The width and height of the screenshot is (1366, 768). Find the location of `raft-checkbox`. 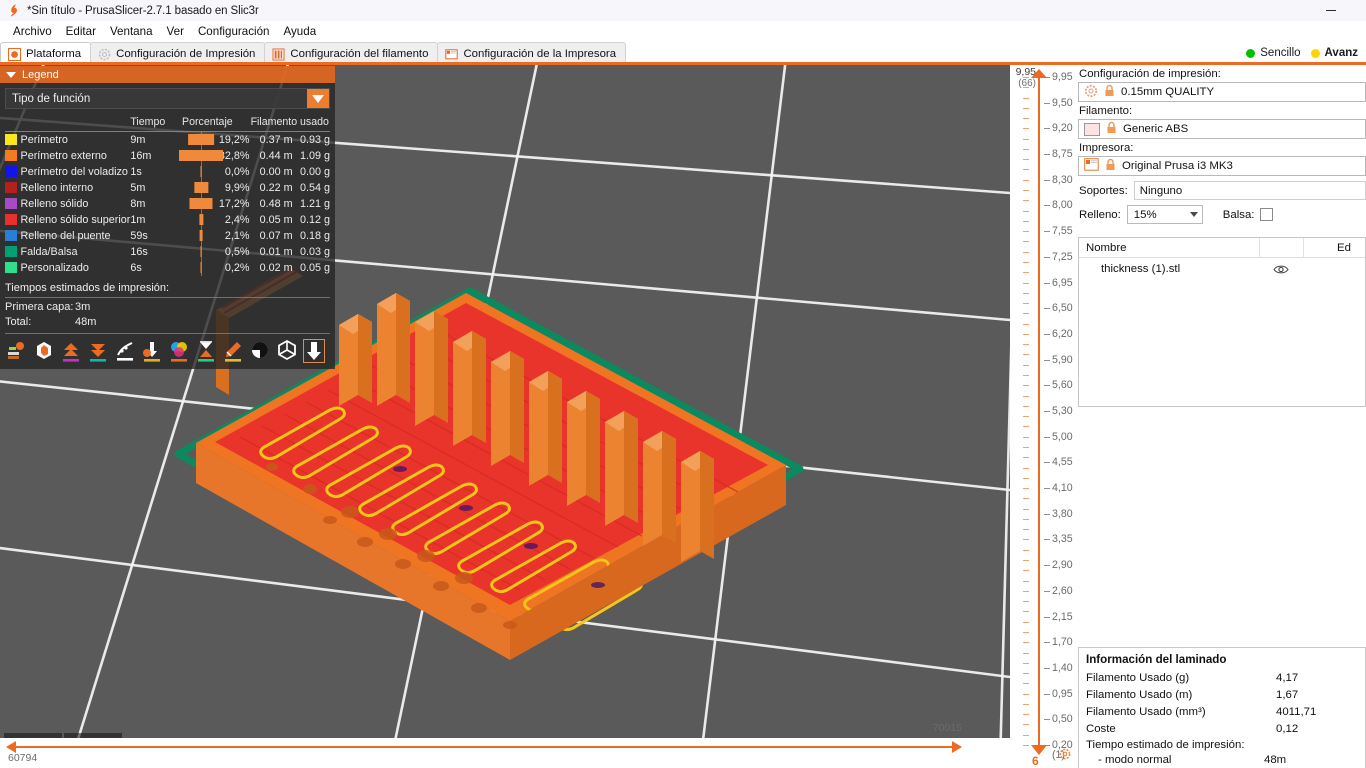

raft-checkbox is located at coordinates (1267, 214).